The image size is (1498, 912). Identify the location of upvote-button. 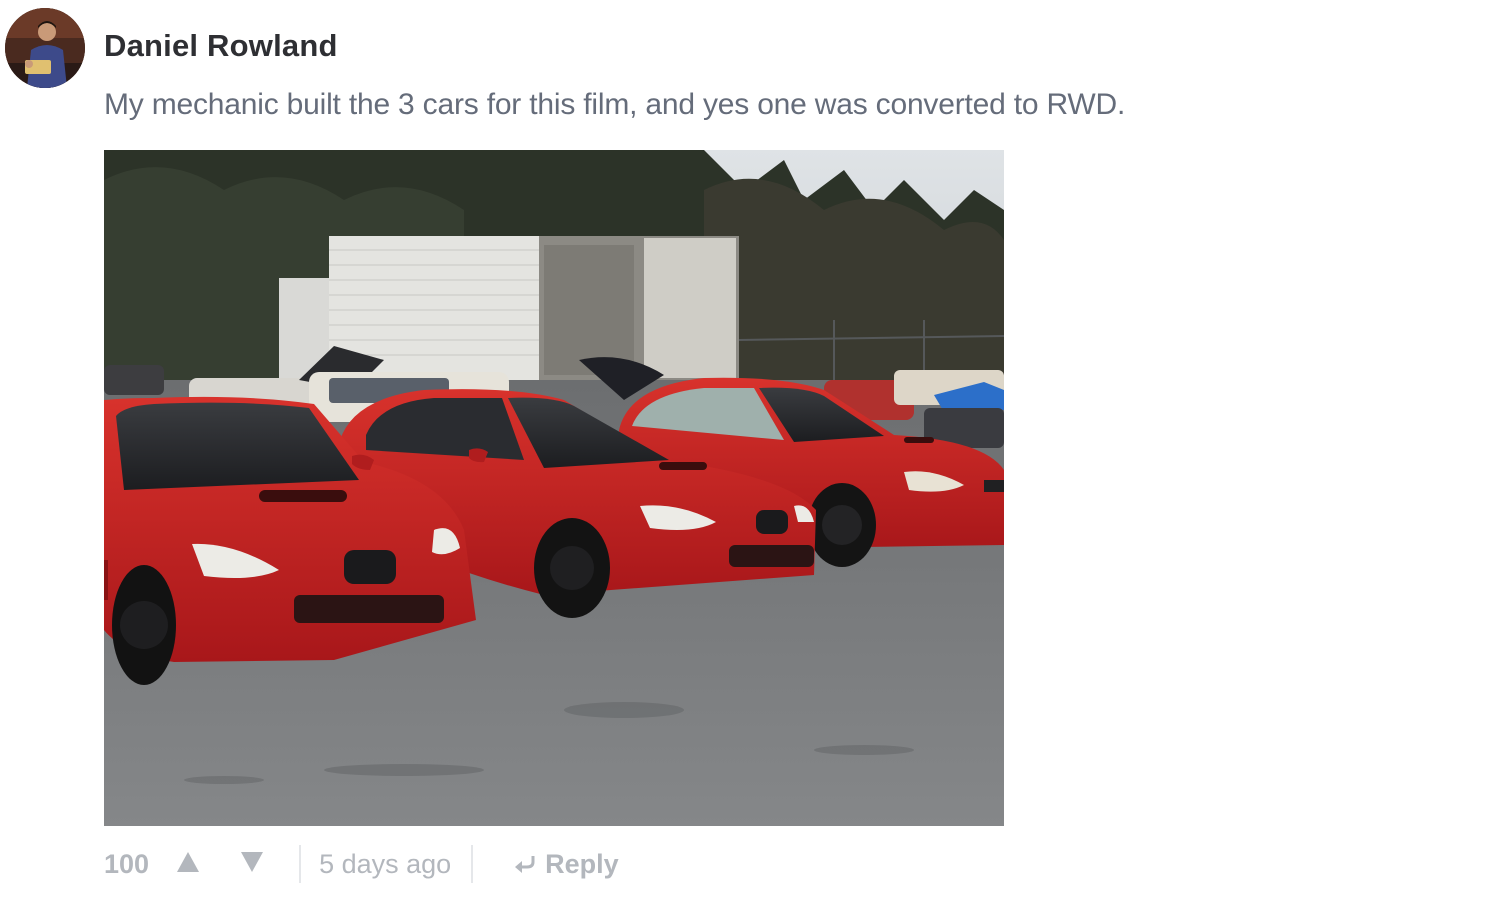
(188, 864).